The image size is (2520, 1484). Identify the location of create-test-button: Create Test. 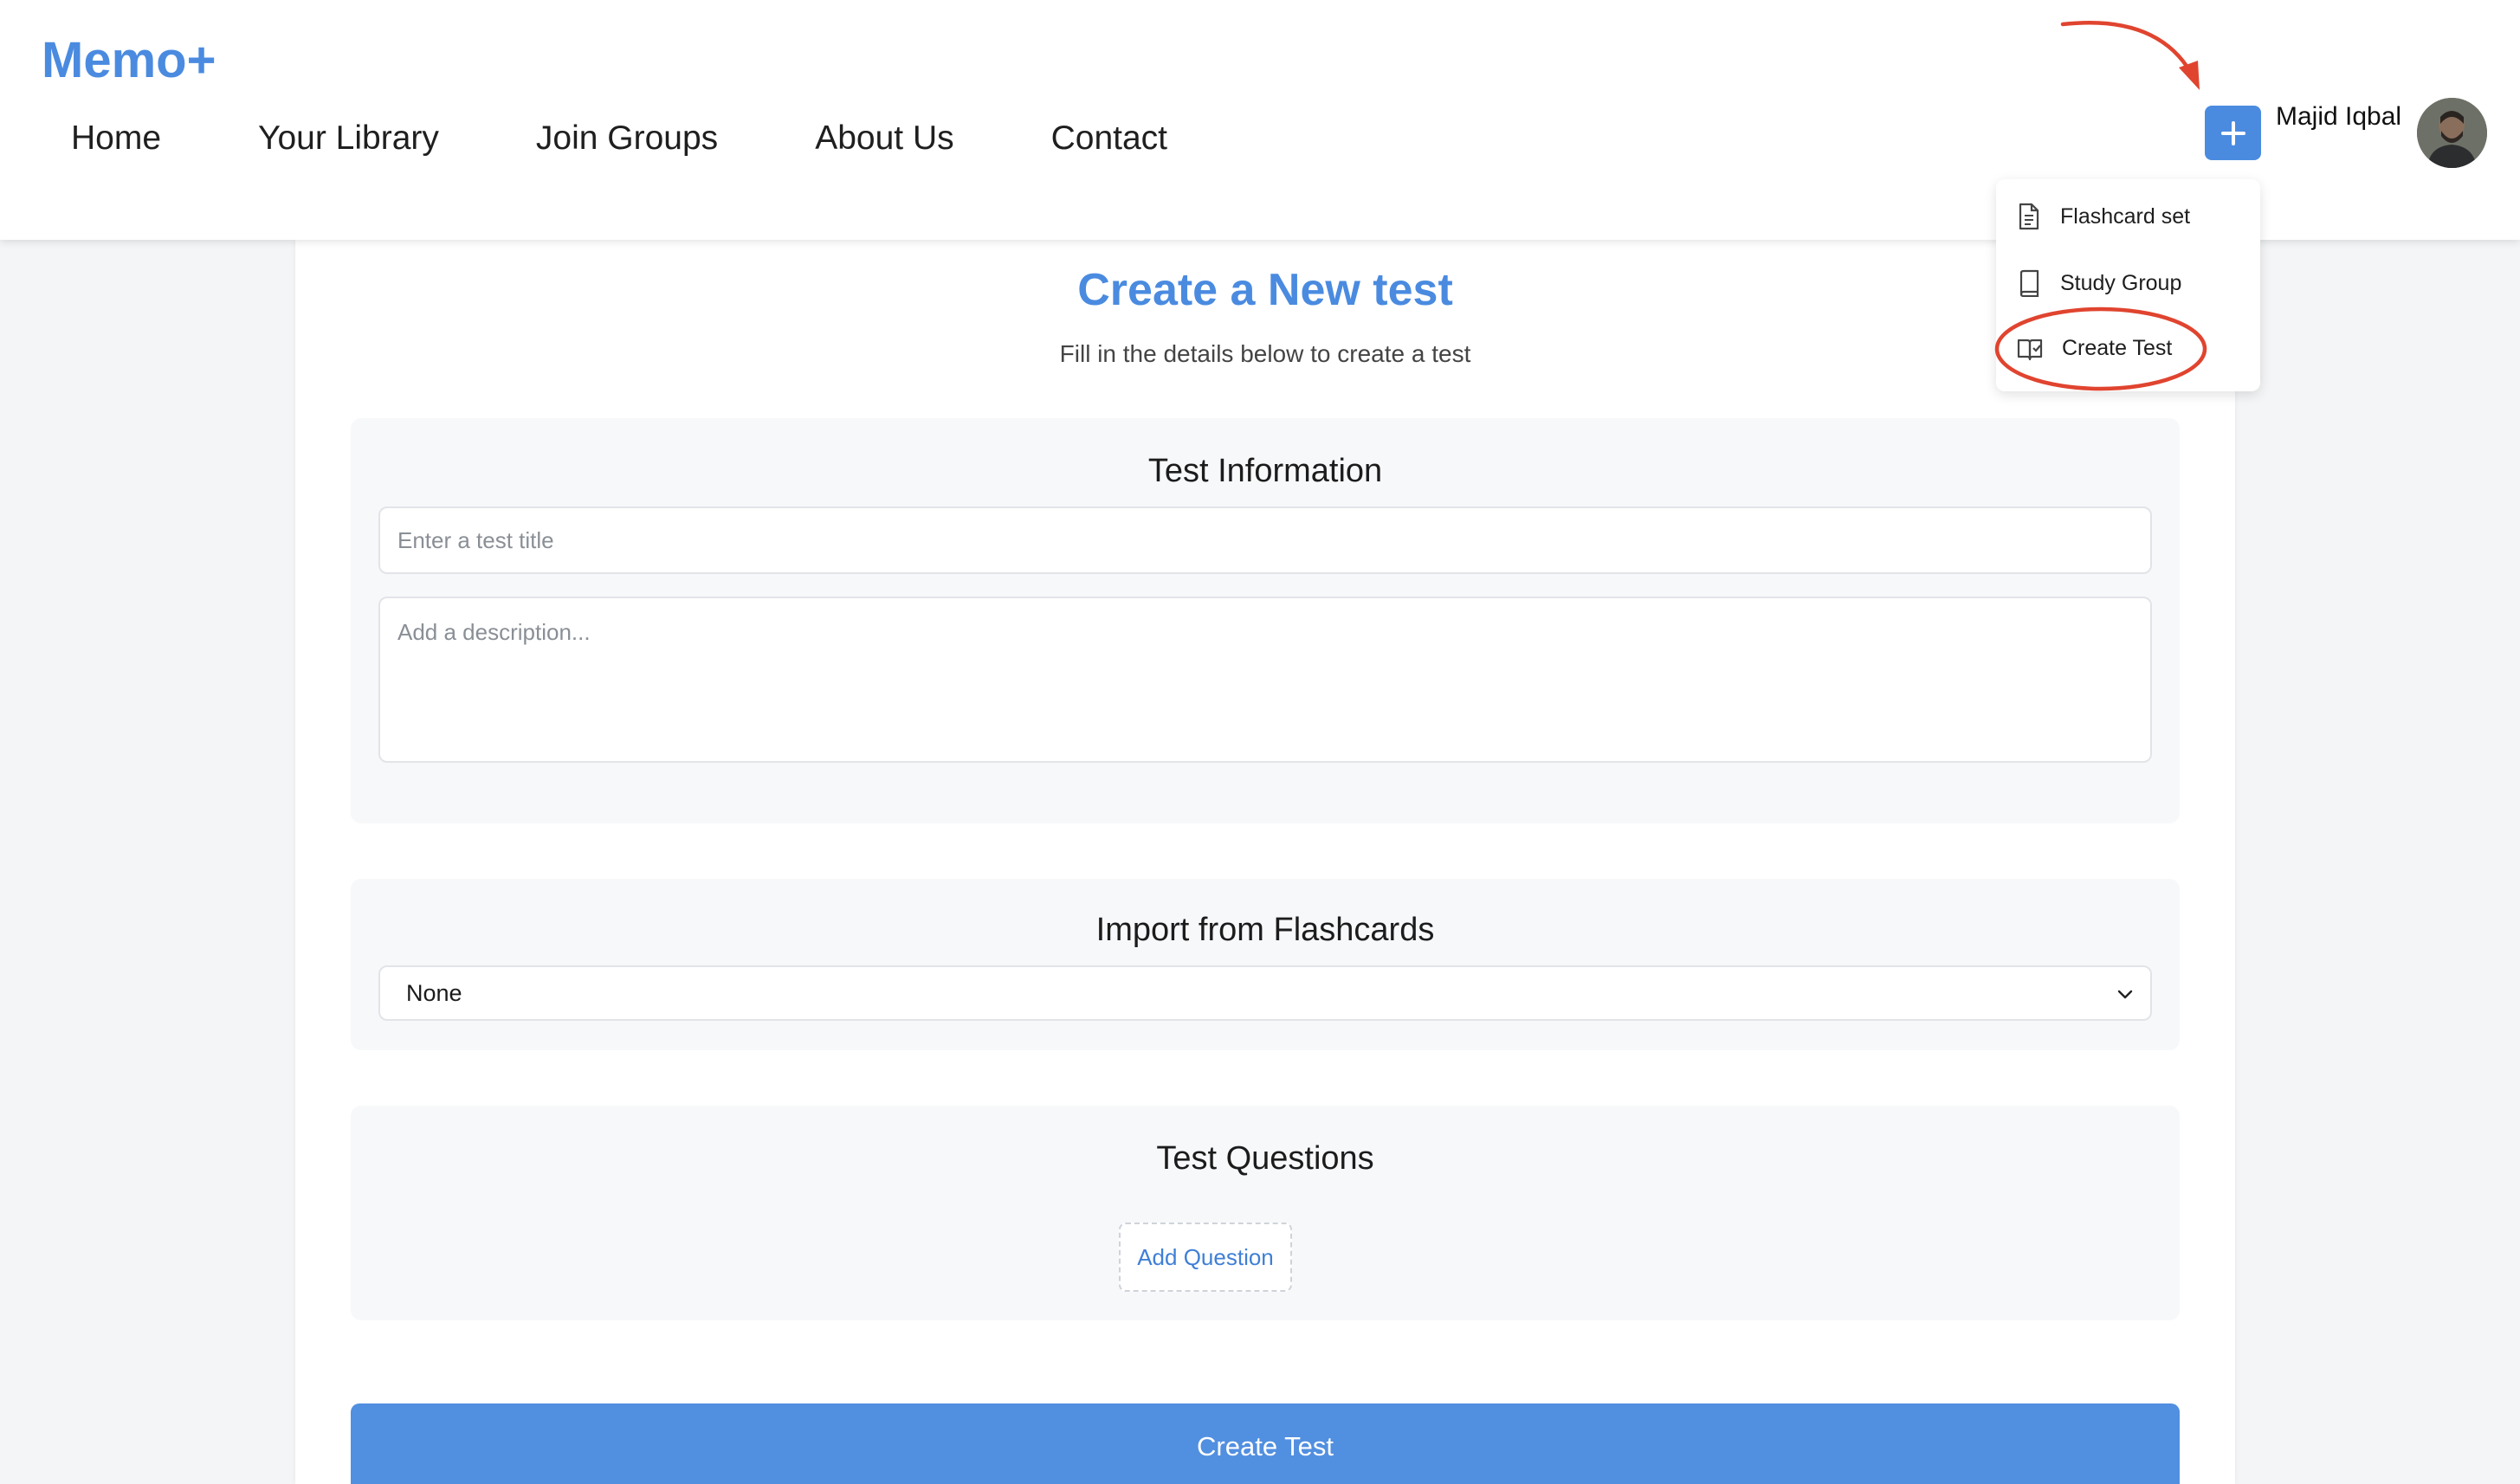
(1265, 1443).